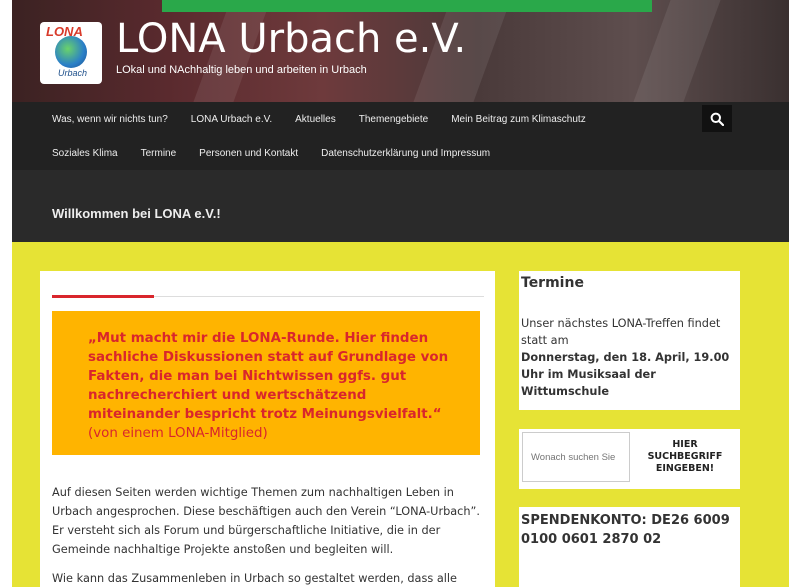 The image size is (800, 587). Describe the element at coordinates (103, 296) in the screenshot. I see `accent-line` at that location.